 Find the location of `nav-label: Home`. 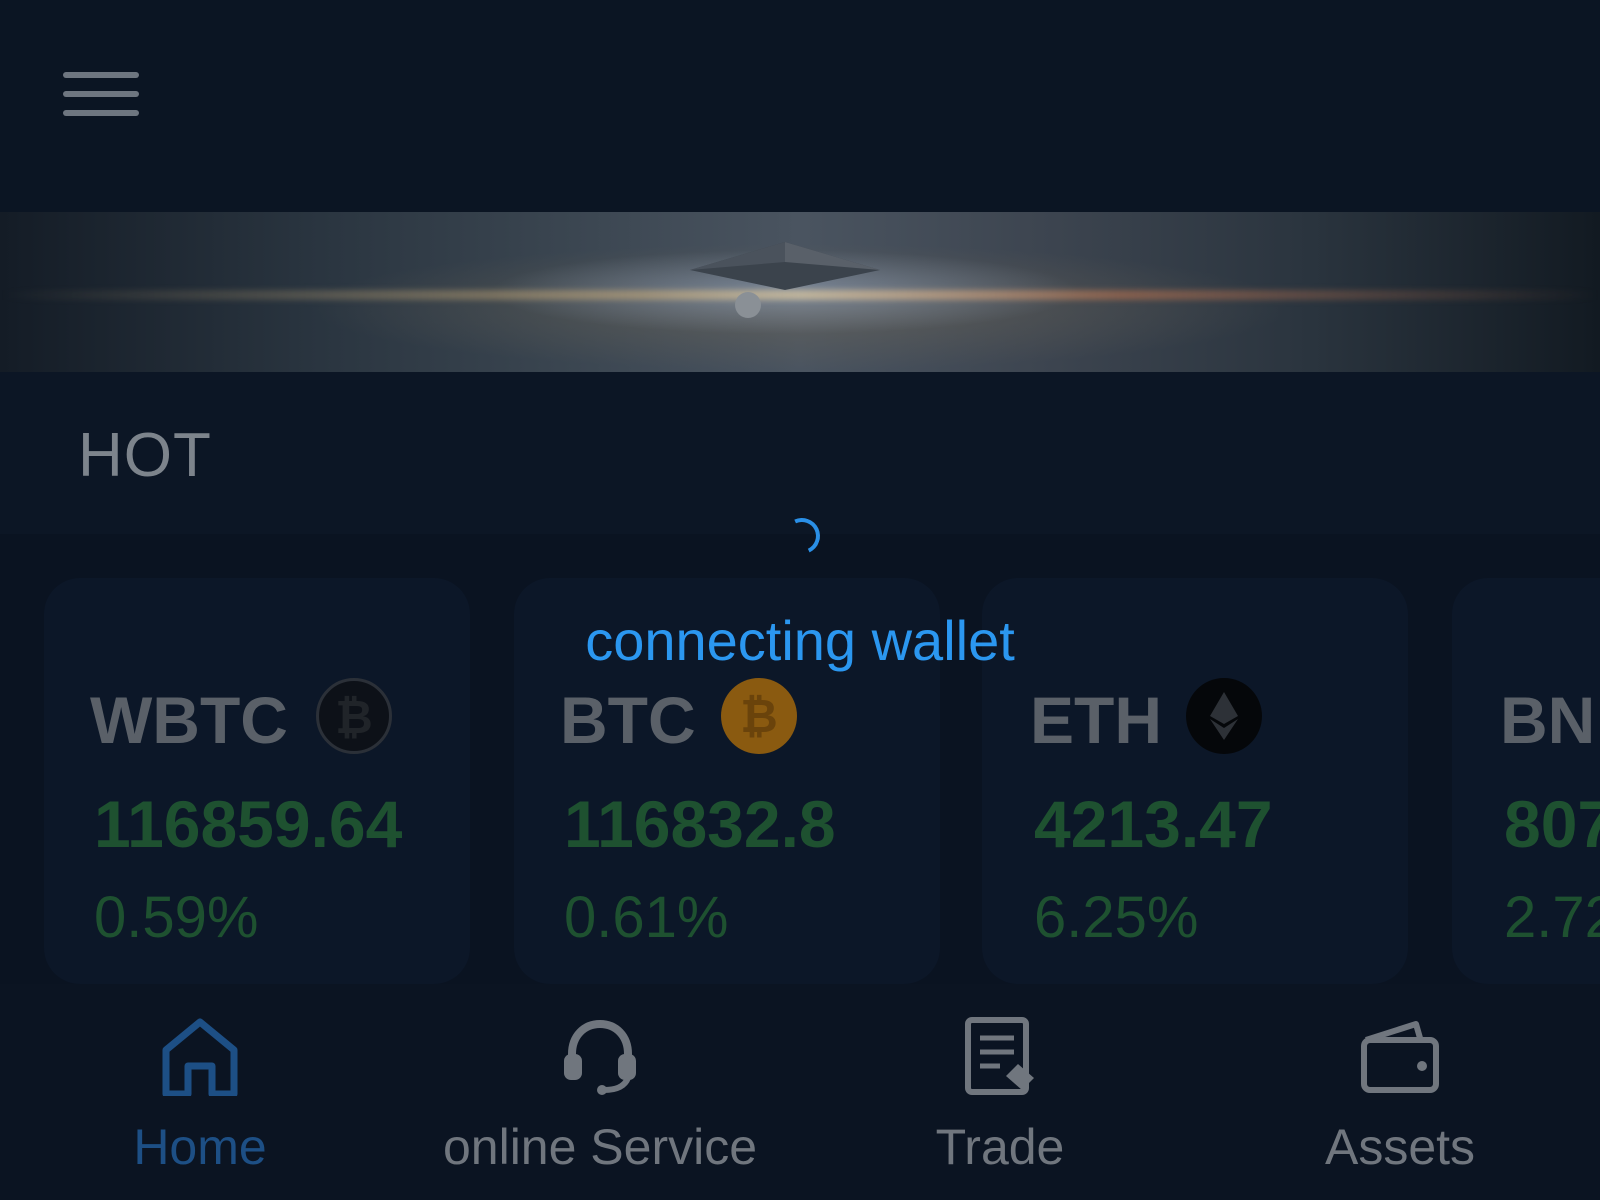

nav-label: Home is located at coordinates (200, 1147).